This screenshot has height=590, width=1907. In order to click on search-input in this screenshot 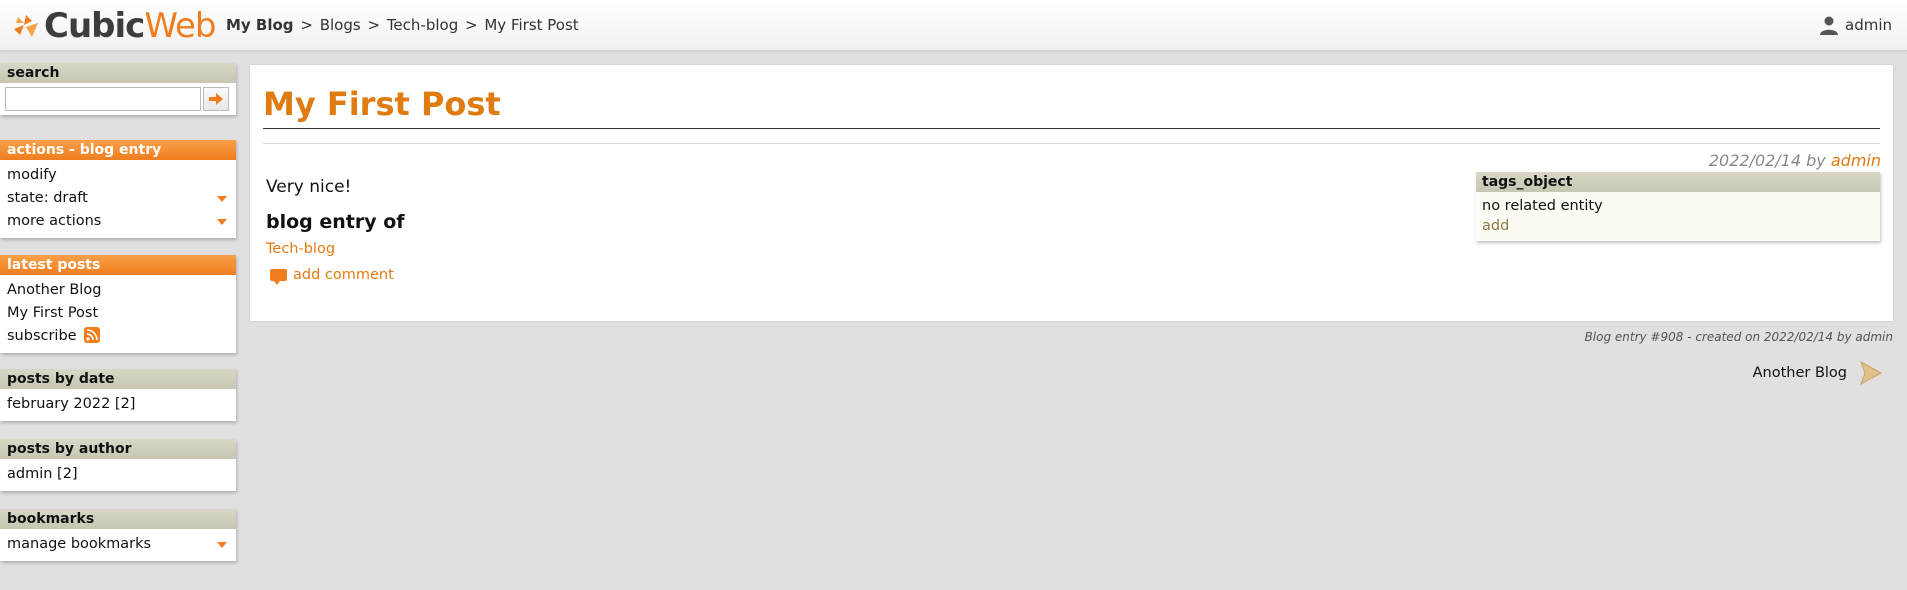, I will do `click(103, 99)`.